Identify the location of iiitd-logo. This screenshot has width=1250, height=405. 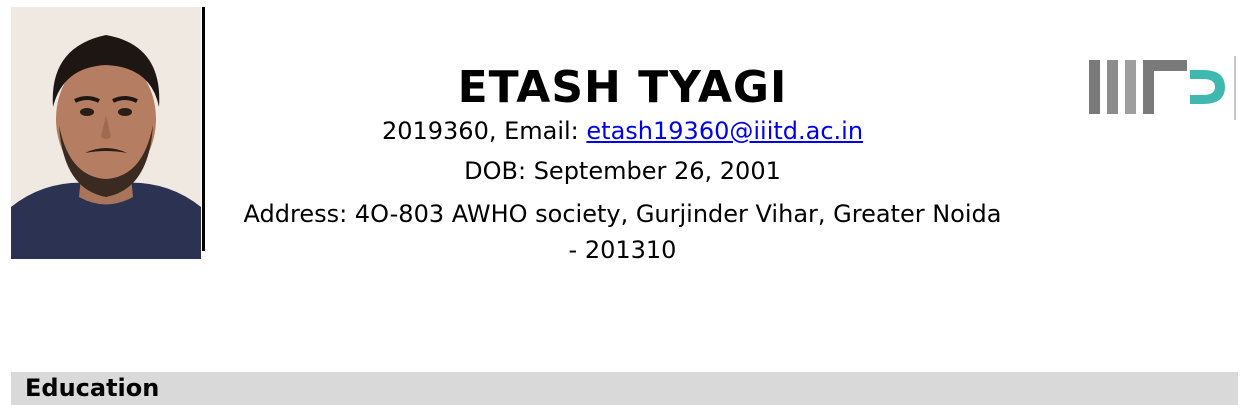
(1162, 88).